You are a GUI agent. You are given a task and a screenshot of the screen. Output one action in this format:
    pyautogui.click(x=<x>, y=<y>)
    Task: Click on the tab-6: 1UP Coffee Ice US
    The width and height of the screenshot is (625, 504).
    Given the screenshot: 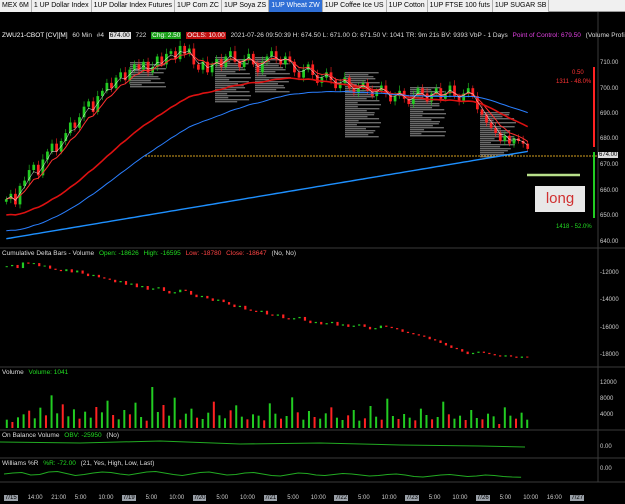 What is the action you would take?
    pyautogui.click(x=354, y=6)
    